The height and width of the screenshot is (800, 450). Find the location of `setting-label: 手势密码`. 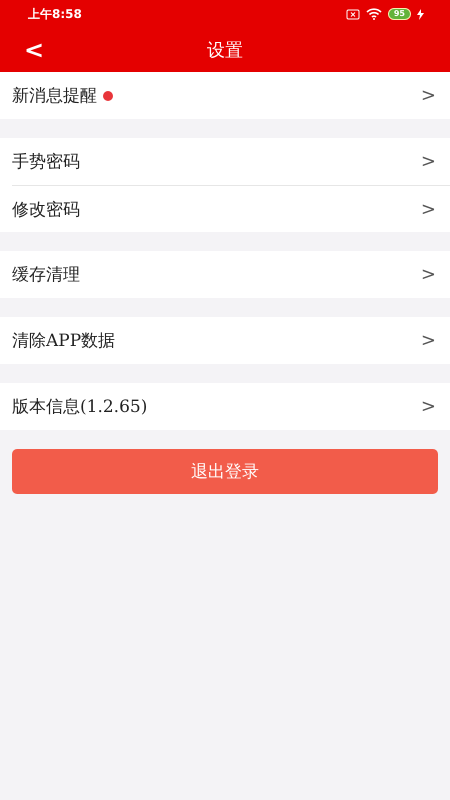

setting-label: 手势密码 is located at coordinates (46, 161).